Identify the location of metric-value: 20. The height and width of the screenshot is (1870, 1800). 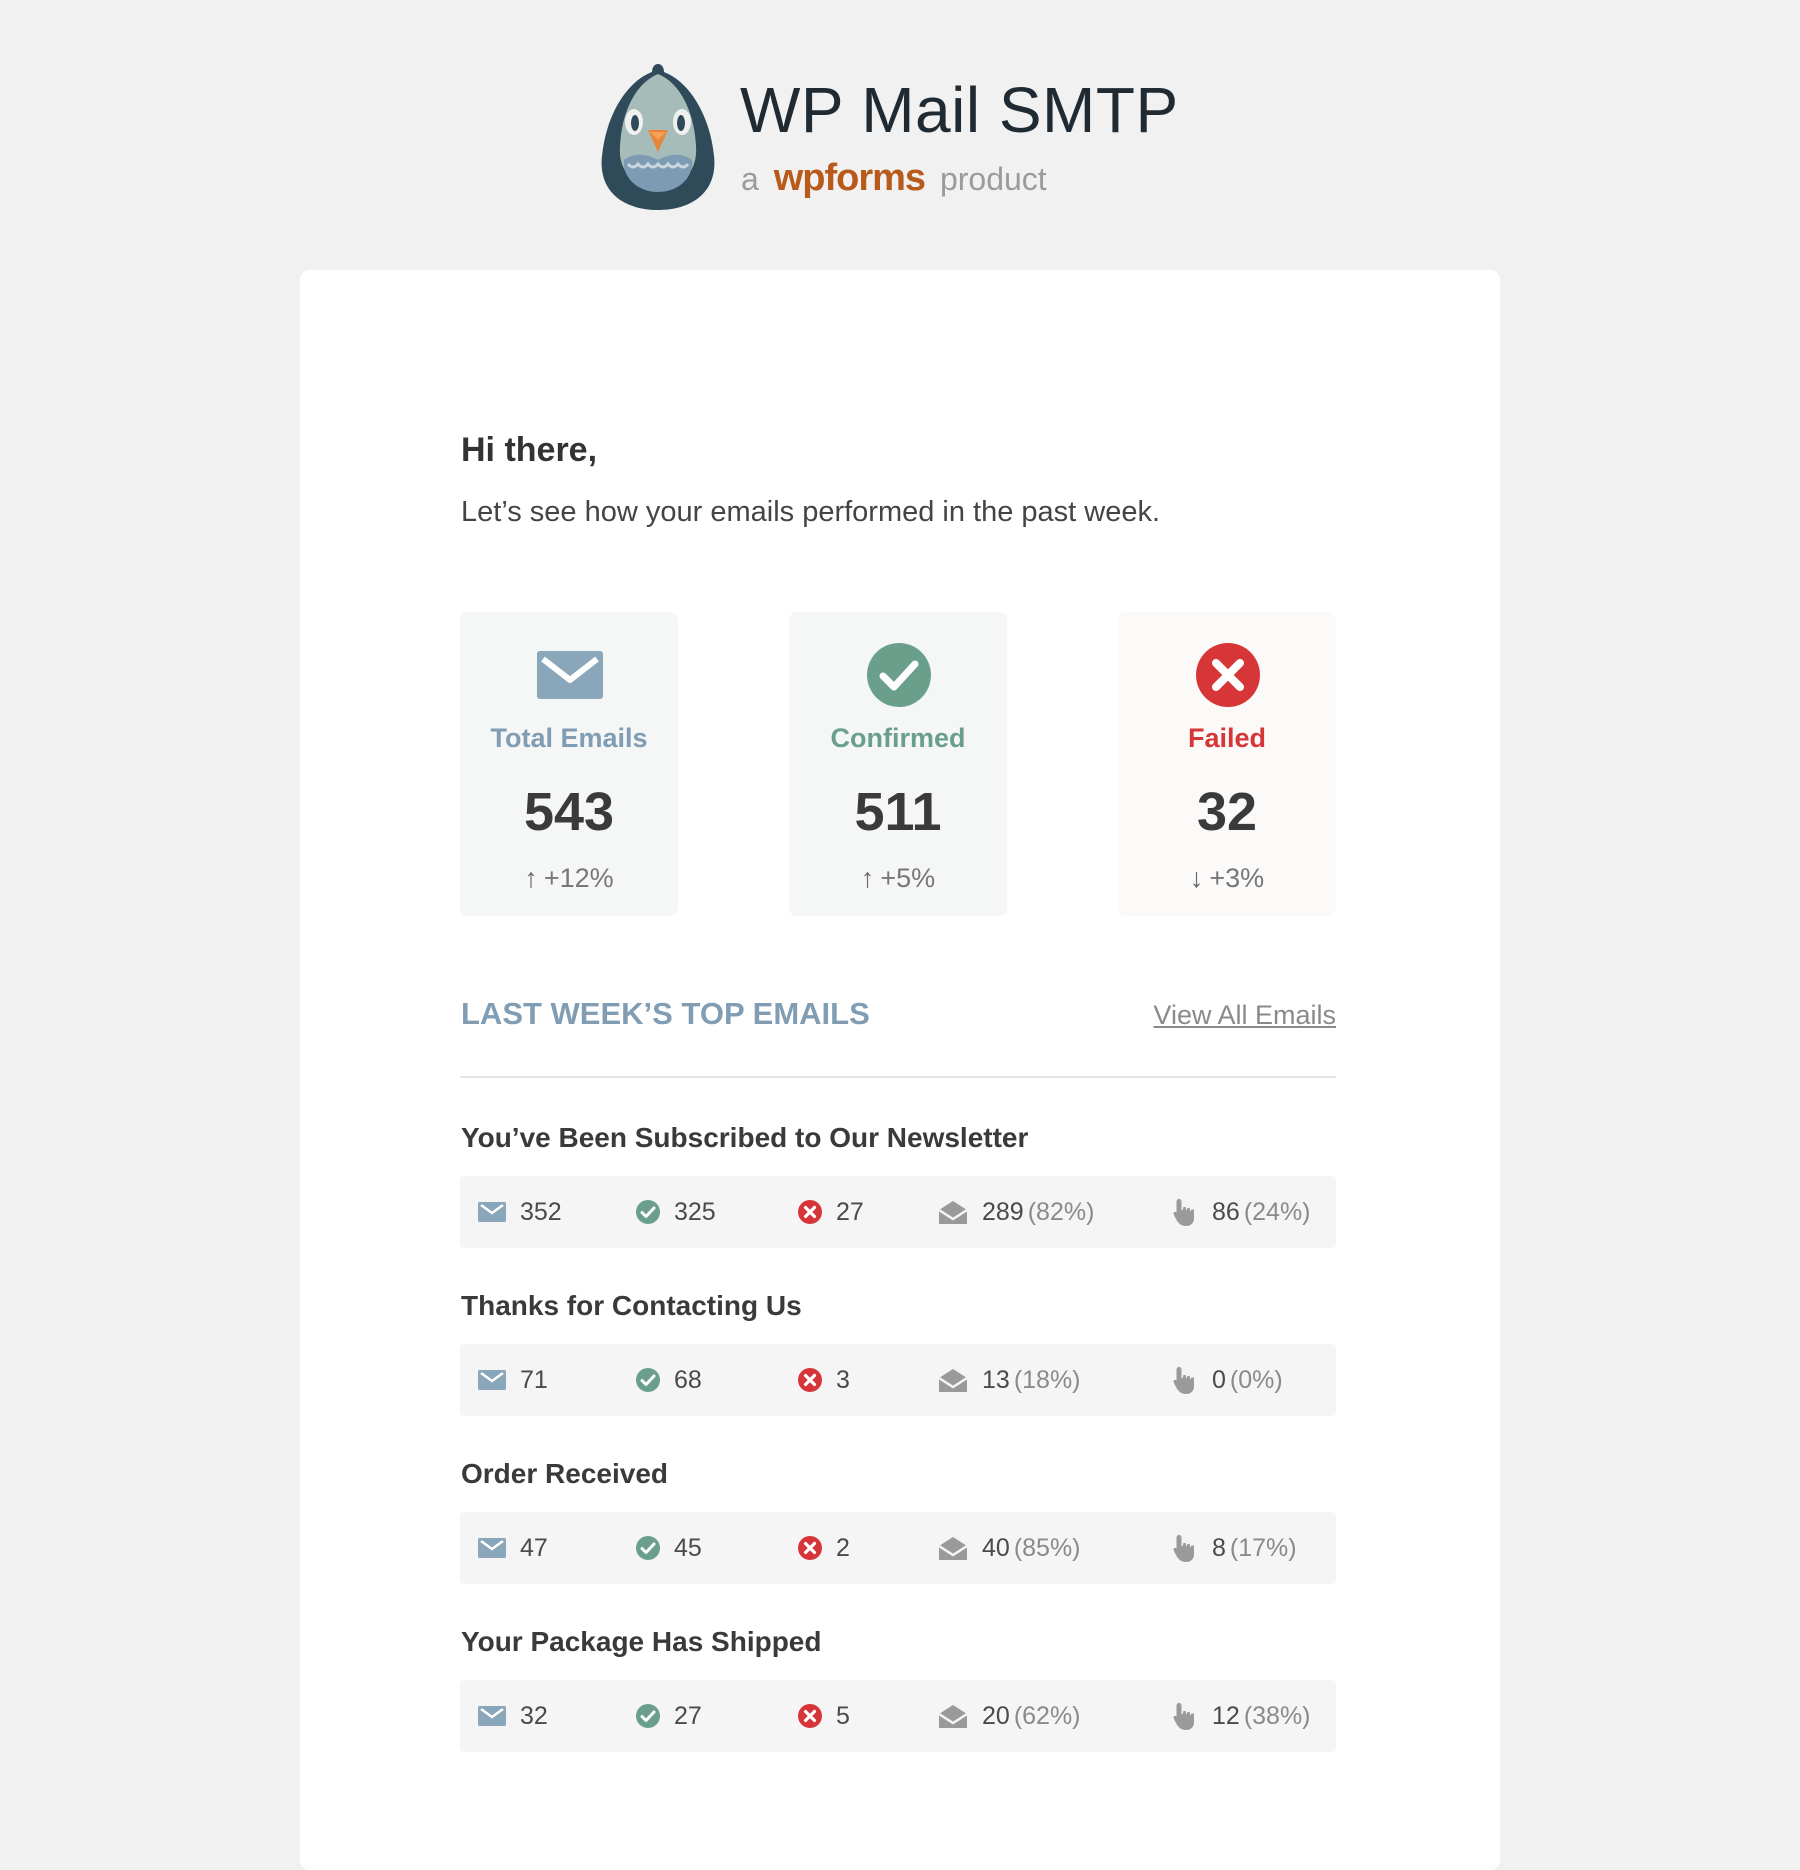
(996, 1715).